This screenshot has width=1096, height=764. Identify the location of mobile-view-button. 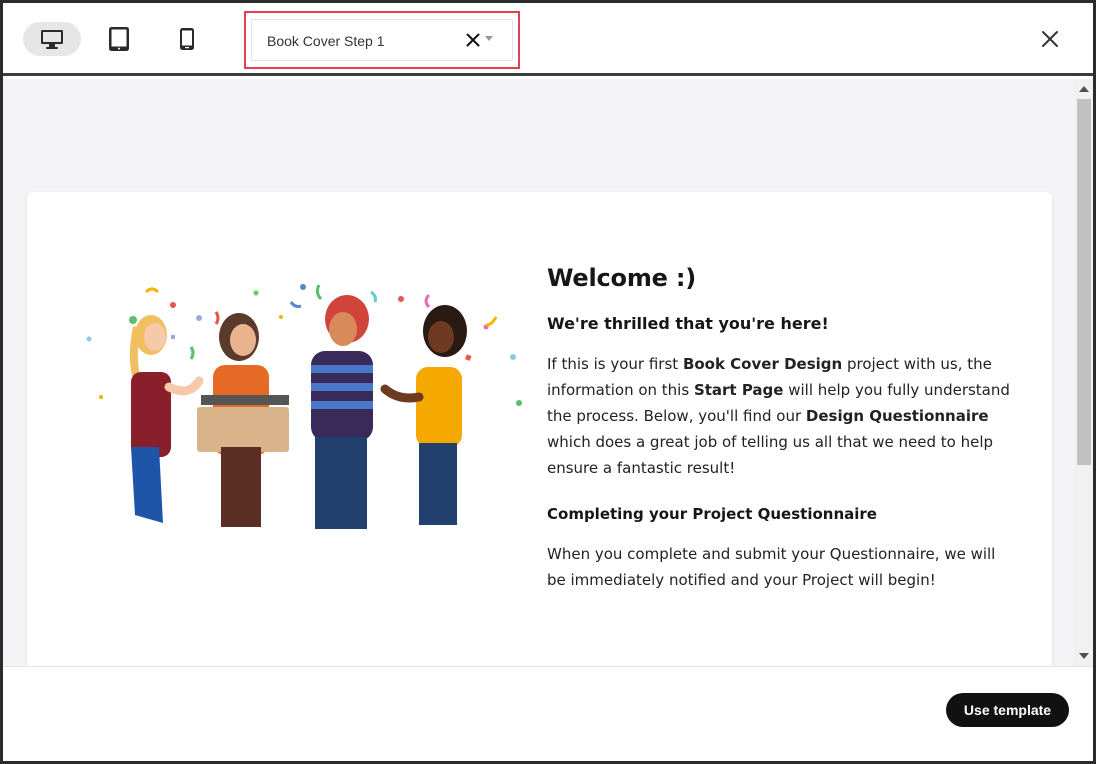
(187, 39).